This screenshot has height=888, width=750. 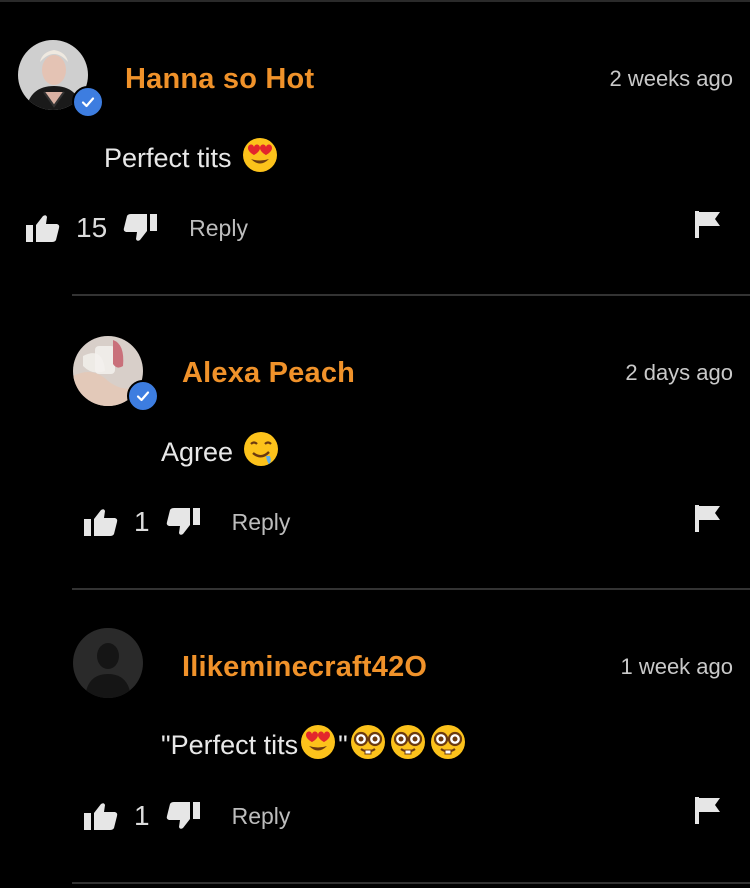 I want to click on comment-text: Agree, so click(x=220, y=452).